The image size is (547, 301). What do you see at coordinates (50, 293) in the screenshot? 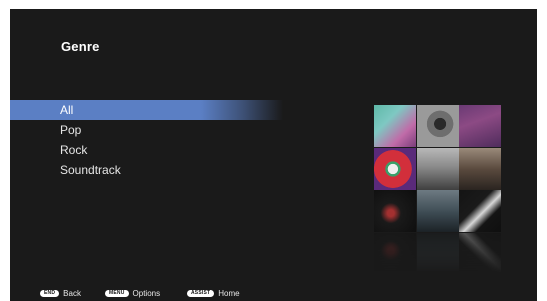
I see `end-key-icon: END` at bounding box center [50, 293].